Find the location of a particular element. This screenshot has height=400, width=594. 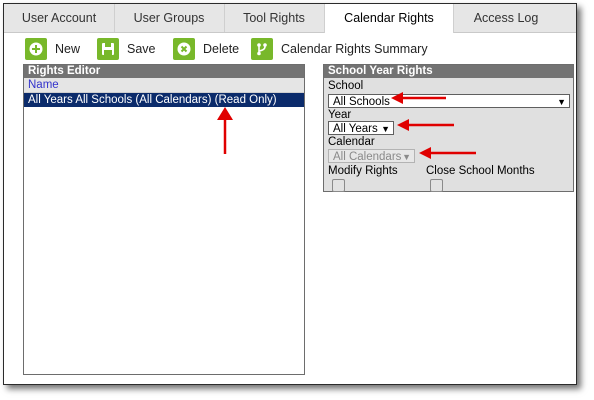

delete-button: Delete is located at coordinates (206, 49).